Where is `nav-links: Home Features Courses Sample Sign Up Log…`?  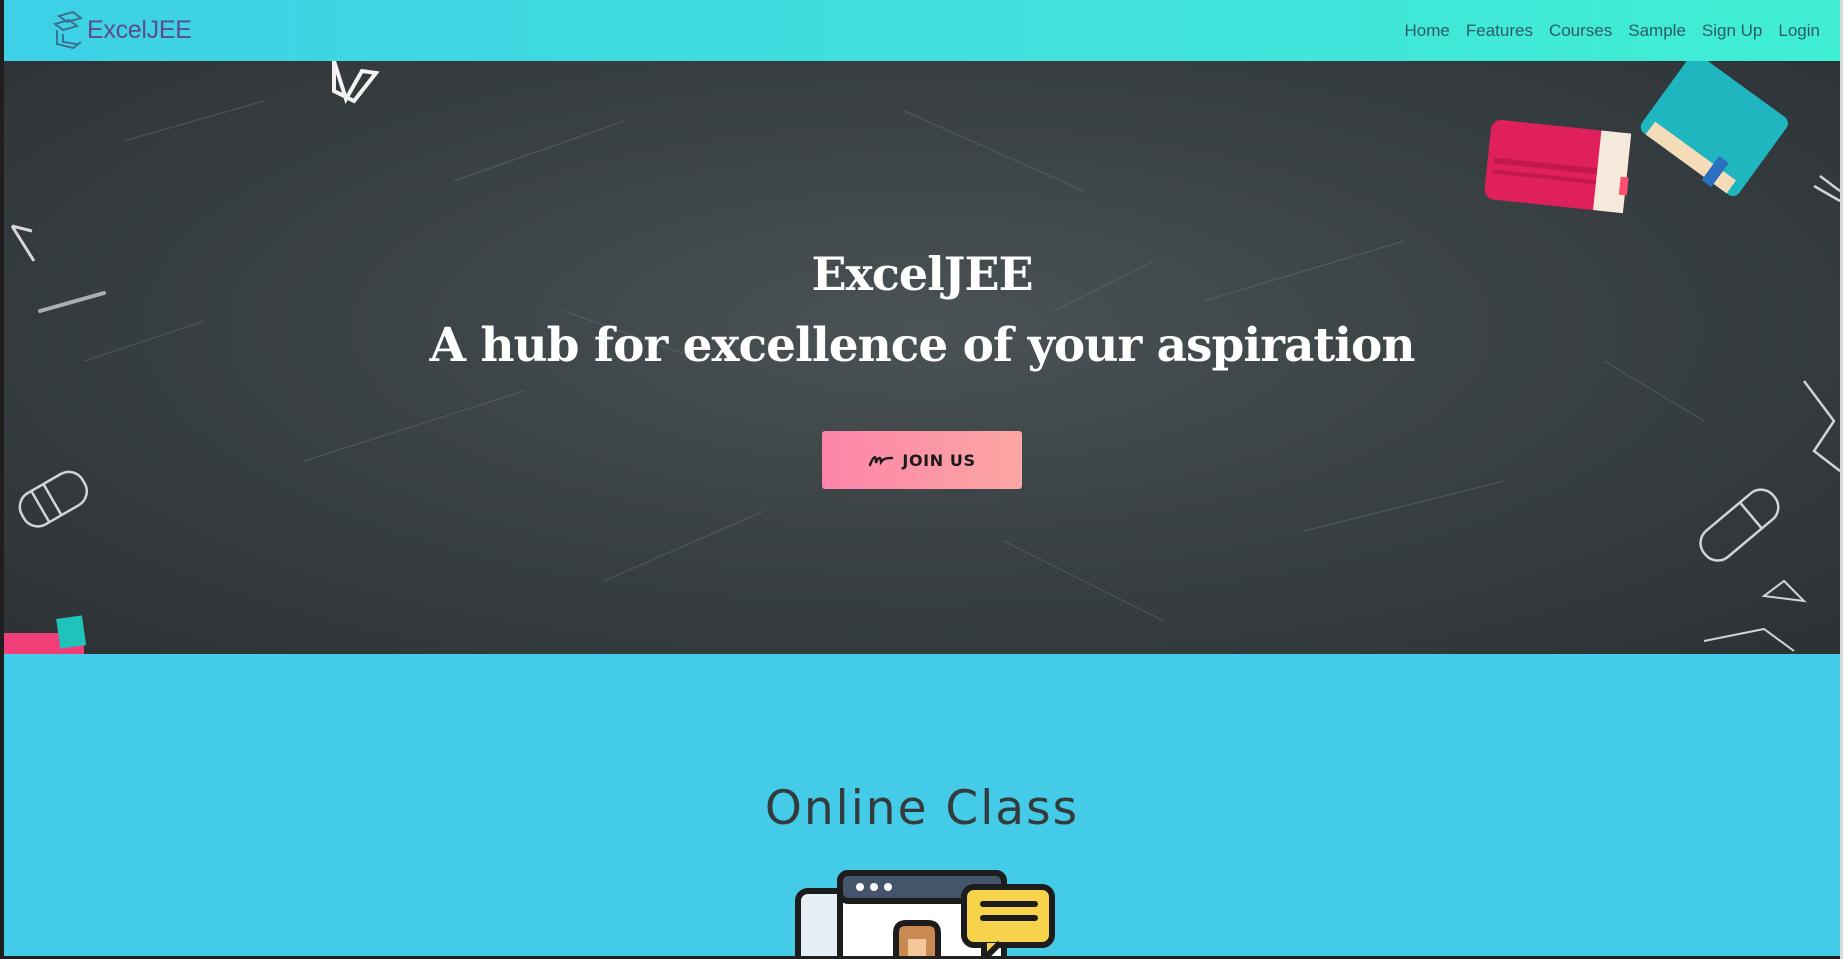
nav-links: Home Features Courses Sample Sign Up Log… is located at coordinates (1613, 30).